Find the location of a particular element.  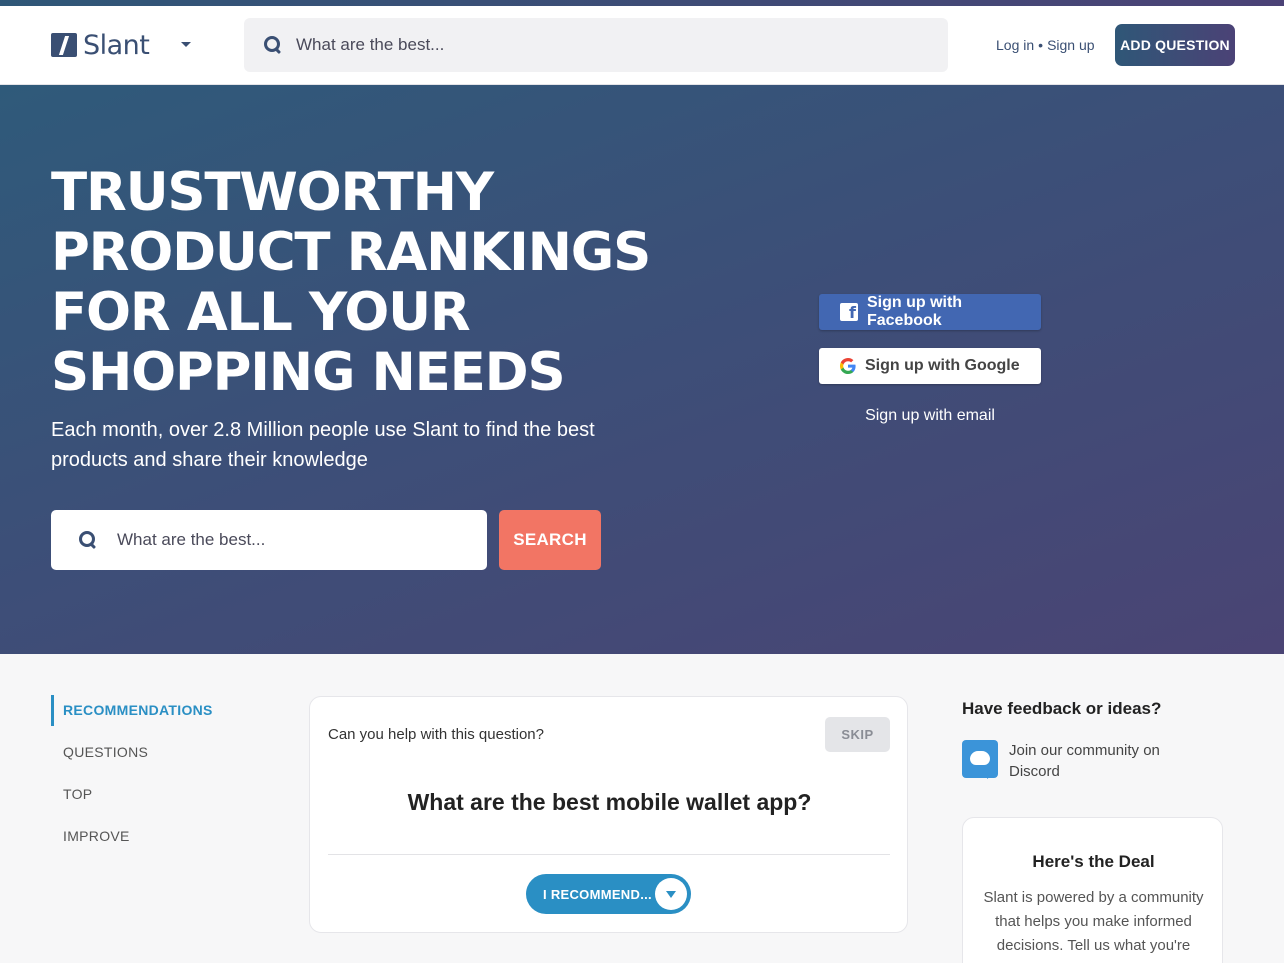

signup-google-button: Sign up with Google is located at coordinates (930, 366).